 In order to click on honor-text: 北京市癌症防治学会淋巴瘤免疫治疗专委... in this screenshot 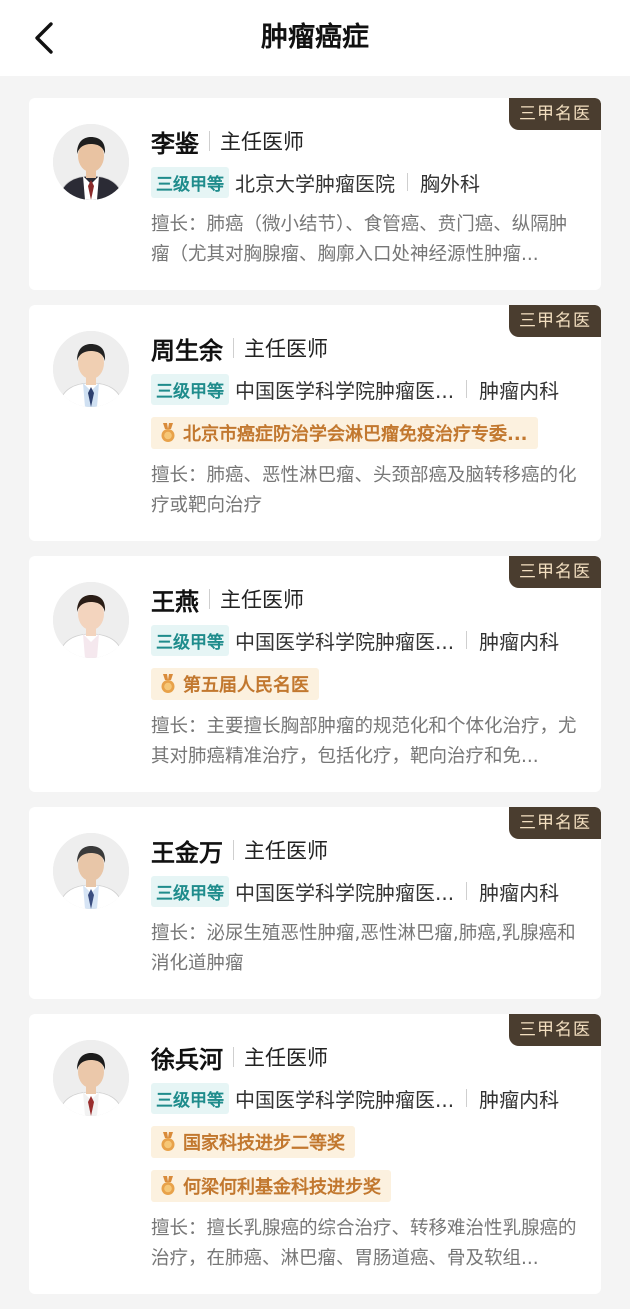, I will do `click(355, 434)`.